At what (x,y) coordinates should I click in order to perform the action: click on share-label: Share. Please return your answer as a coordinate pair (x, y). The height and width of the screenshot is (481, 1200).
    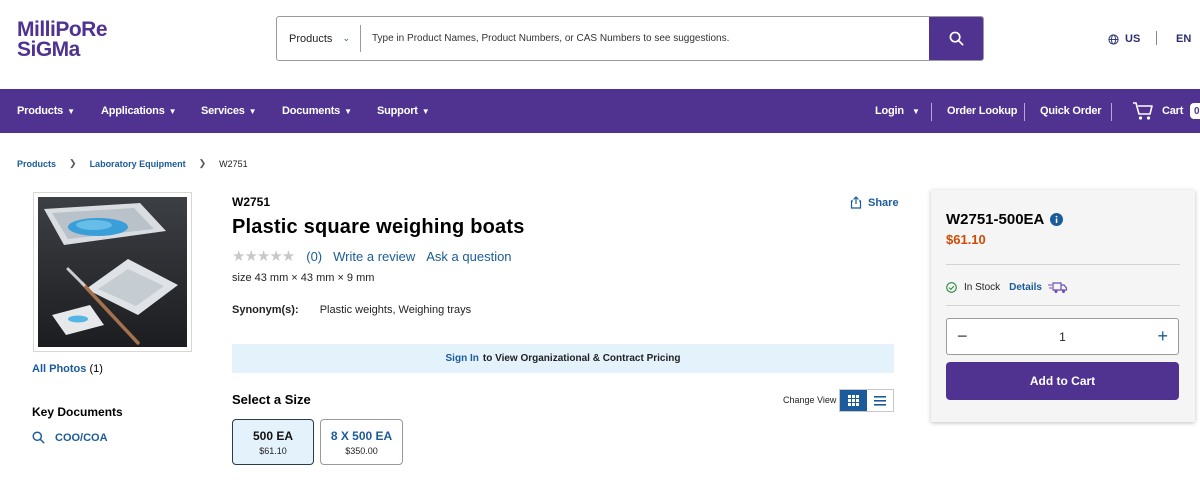
    Looking at the image, I should click on (883, 202).